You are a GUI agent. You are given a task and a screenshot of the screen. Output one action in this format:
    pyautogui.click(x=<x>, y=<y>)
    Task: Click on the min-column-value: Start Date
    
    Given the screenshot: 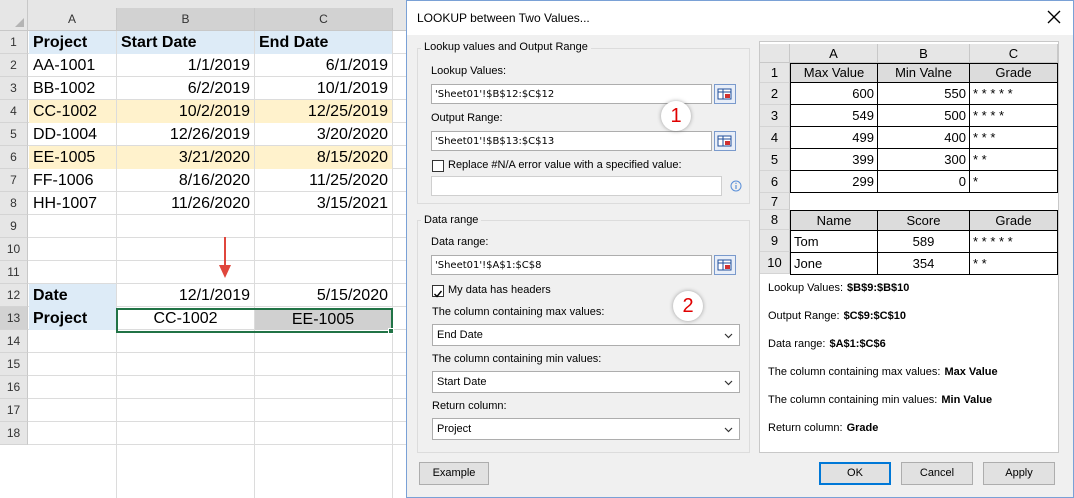 What is the action you would take?
    pyautogui.click(x=462, y=382)
    